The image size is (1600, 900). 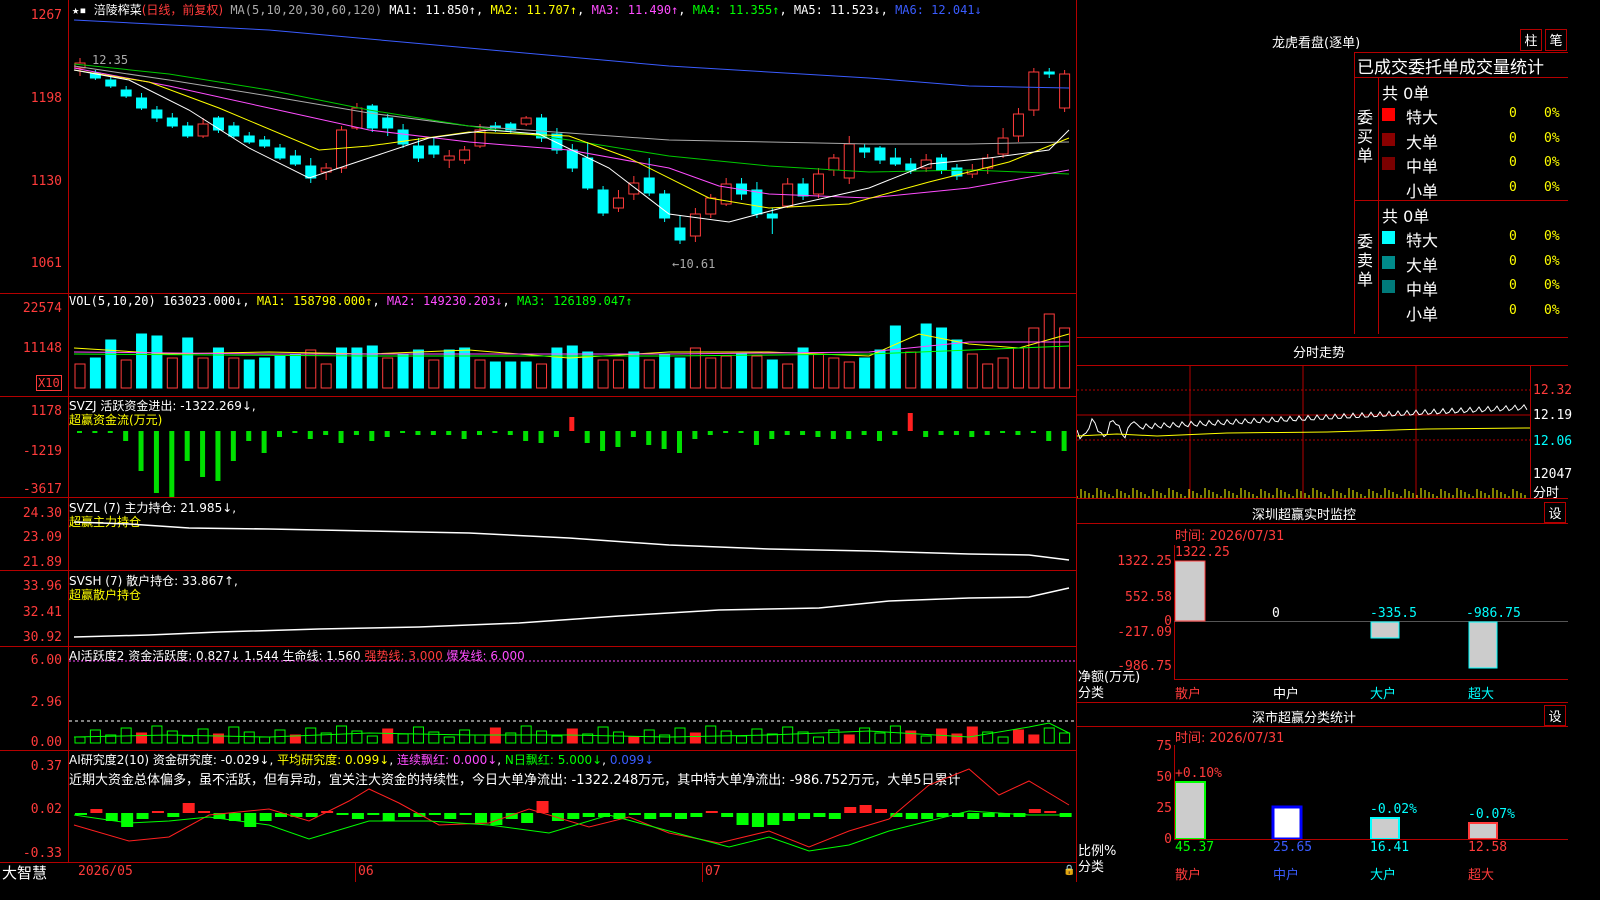 I want to click on lock-icon: 🔒, so click(x=1069, y=870).